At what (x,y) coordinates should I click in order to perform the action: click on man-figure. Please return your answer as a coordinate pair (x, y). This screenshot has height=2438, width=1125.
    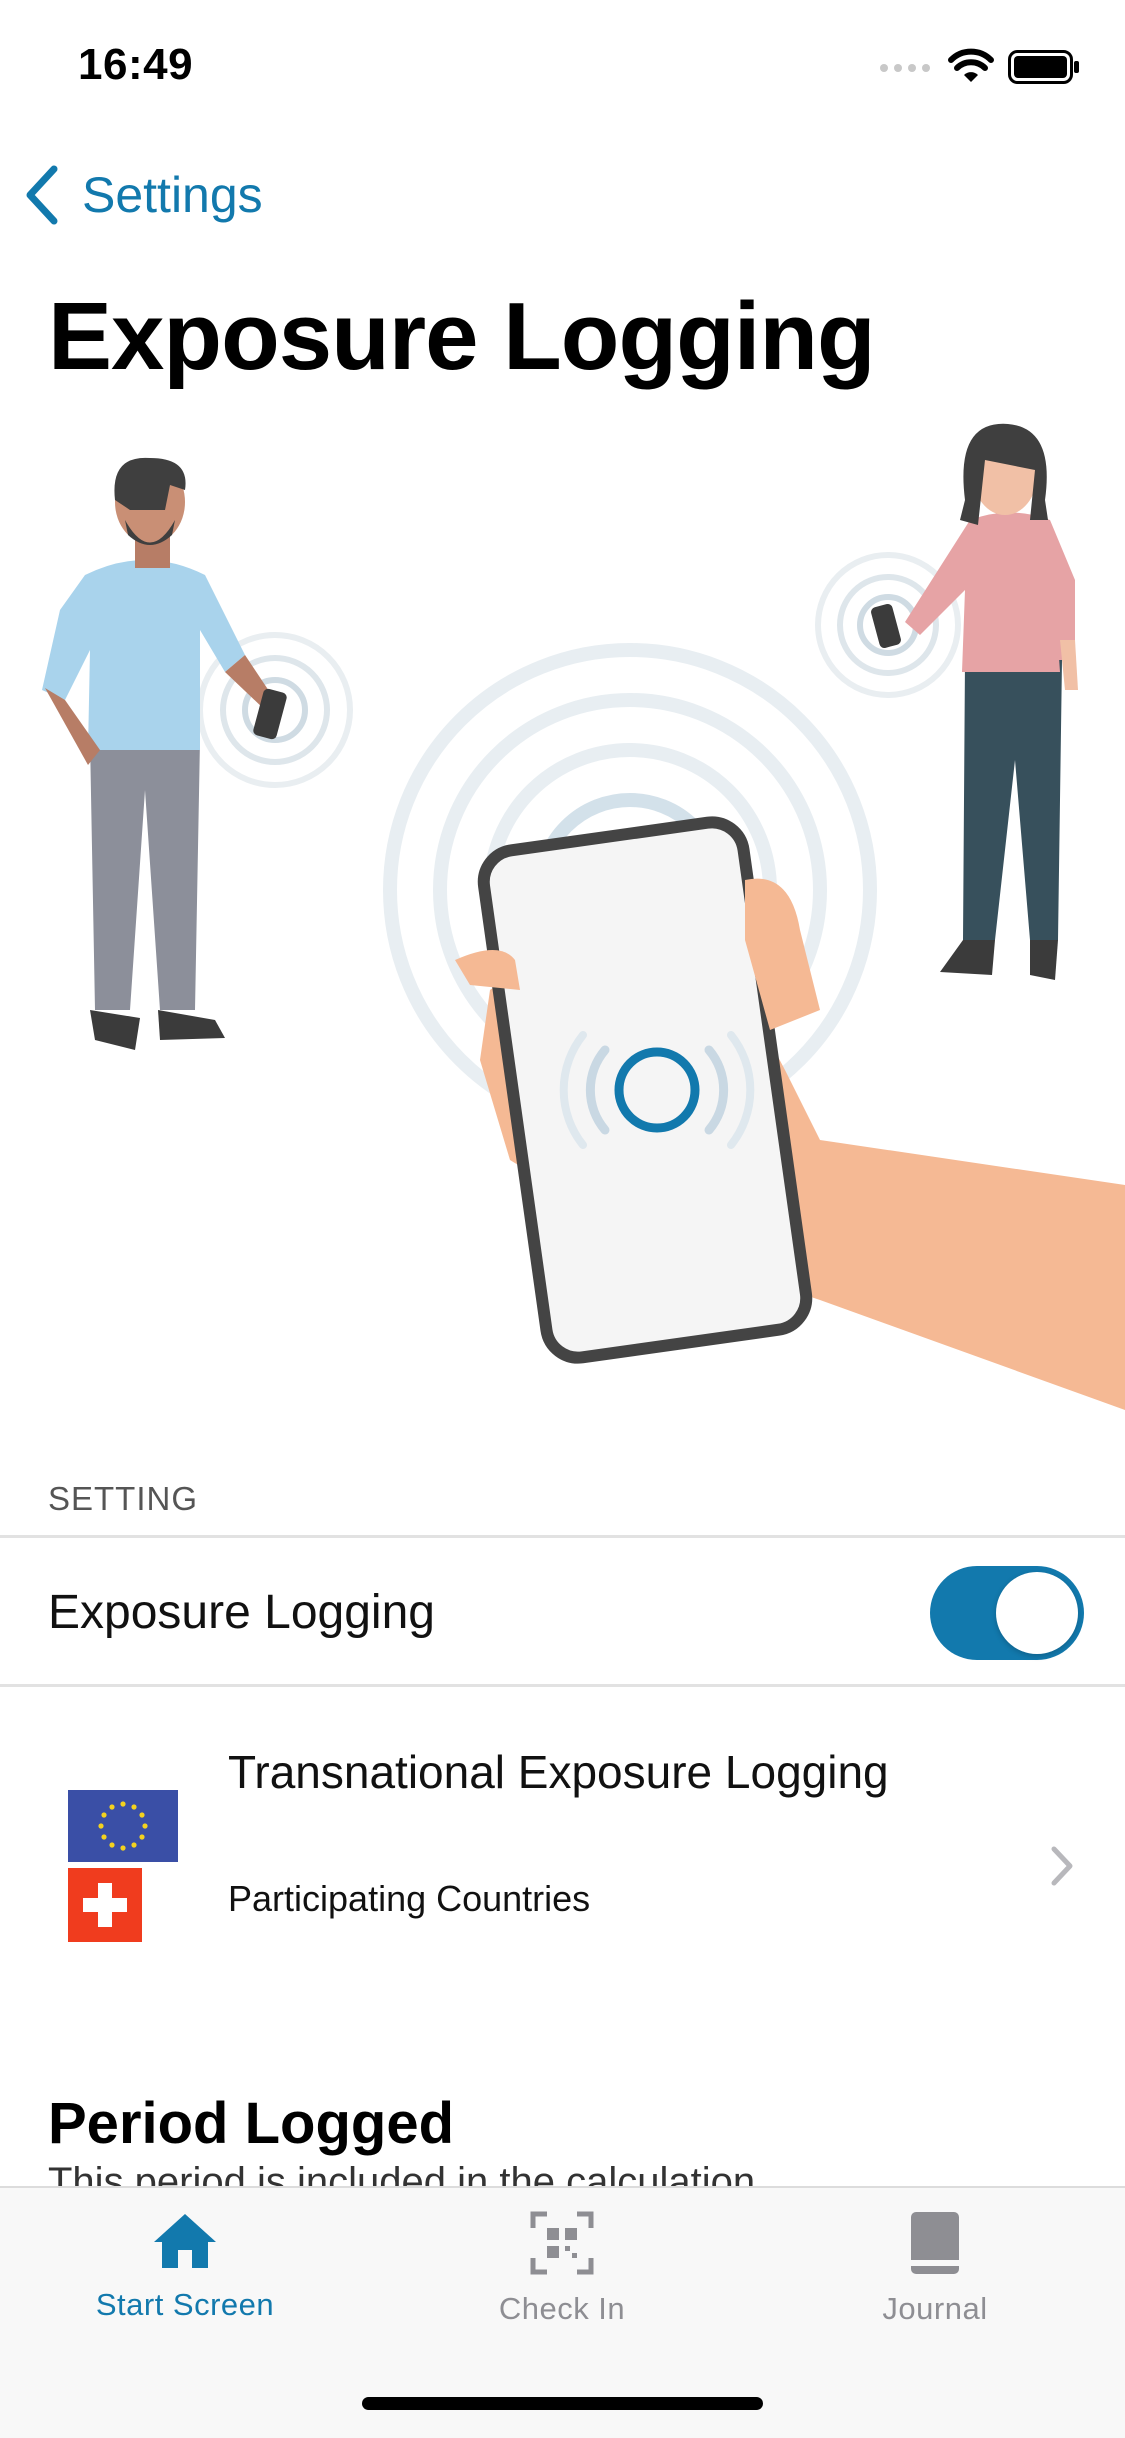
    Looking at the image, I should click on (197, 753).